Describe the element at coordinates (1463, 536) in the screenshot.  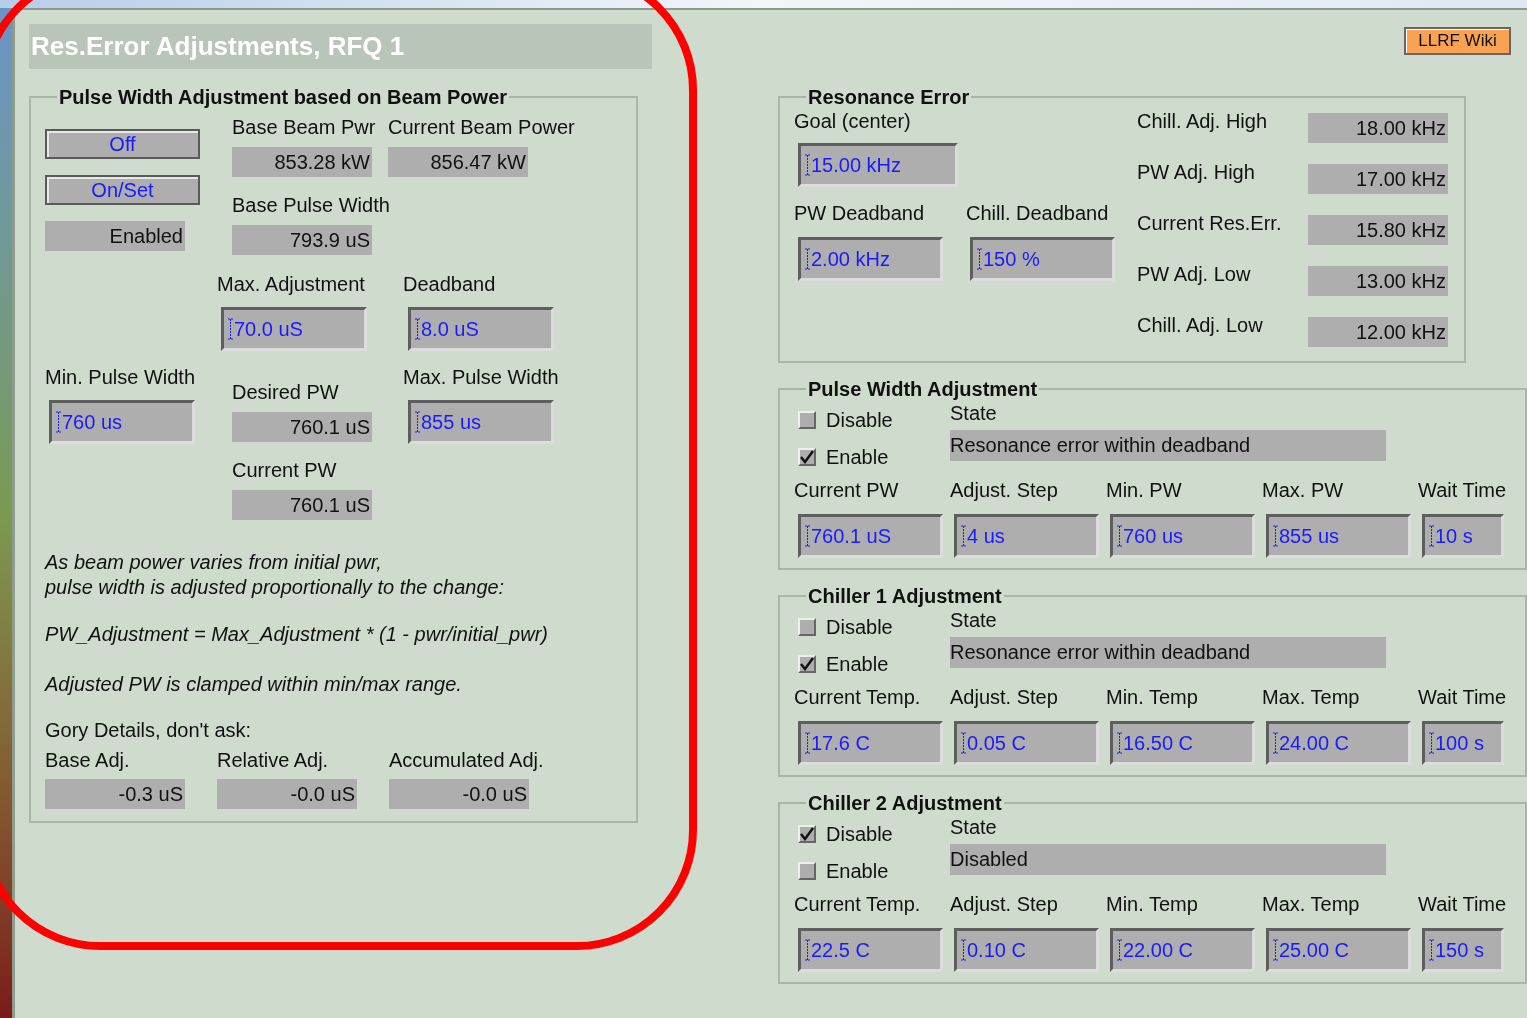
I see `input-field: 10 s` at that location.